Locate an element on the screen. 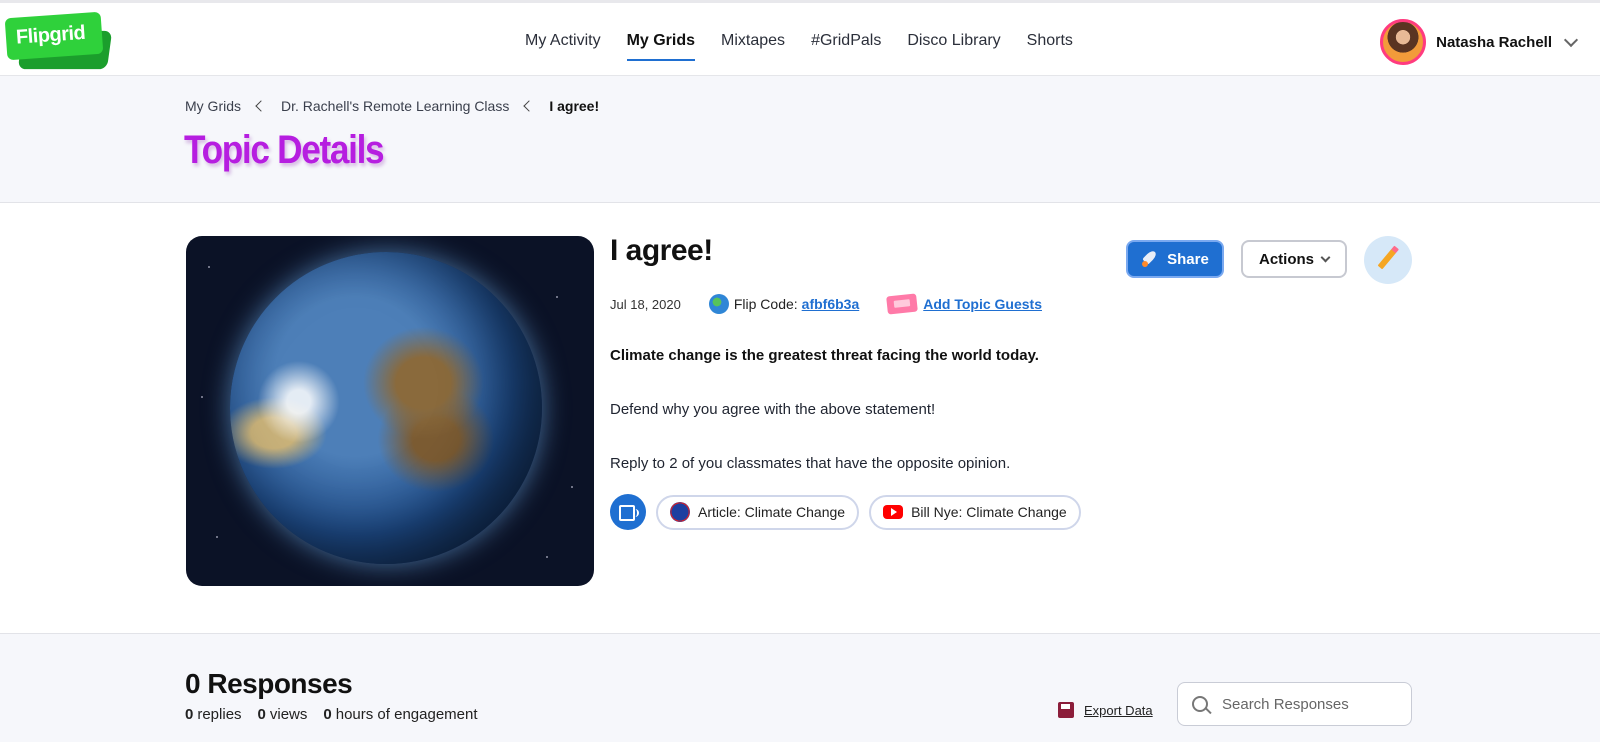  pencil-icon is located at coordinates (1387, 259).